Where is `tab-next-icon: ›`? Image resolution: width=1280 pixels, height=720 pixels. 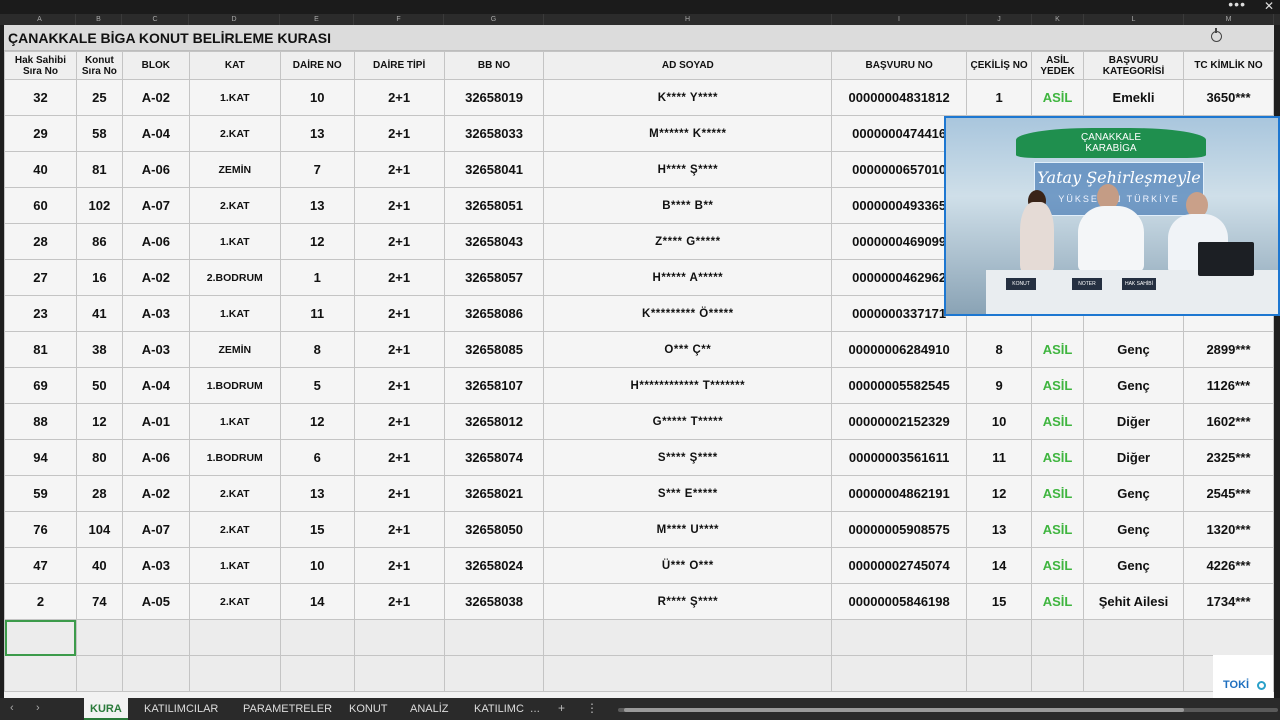 tab-next-icon: › is located at coordinates (38, 708).